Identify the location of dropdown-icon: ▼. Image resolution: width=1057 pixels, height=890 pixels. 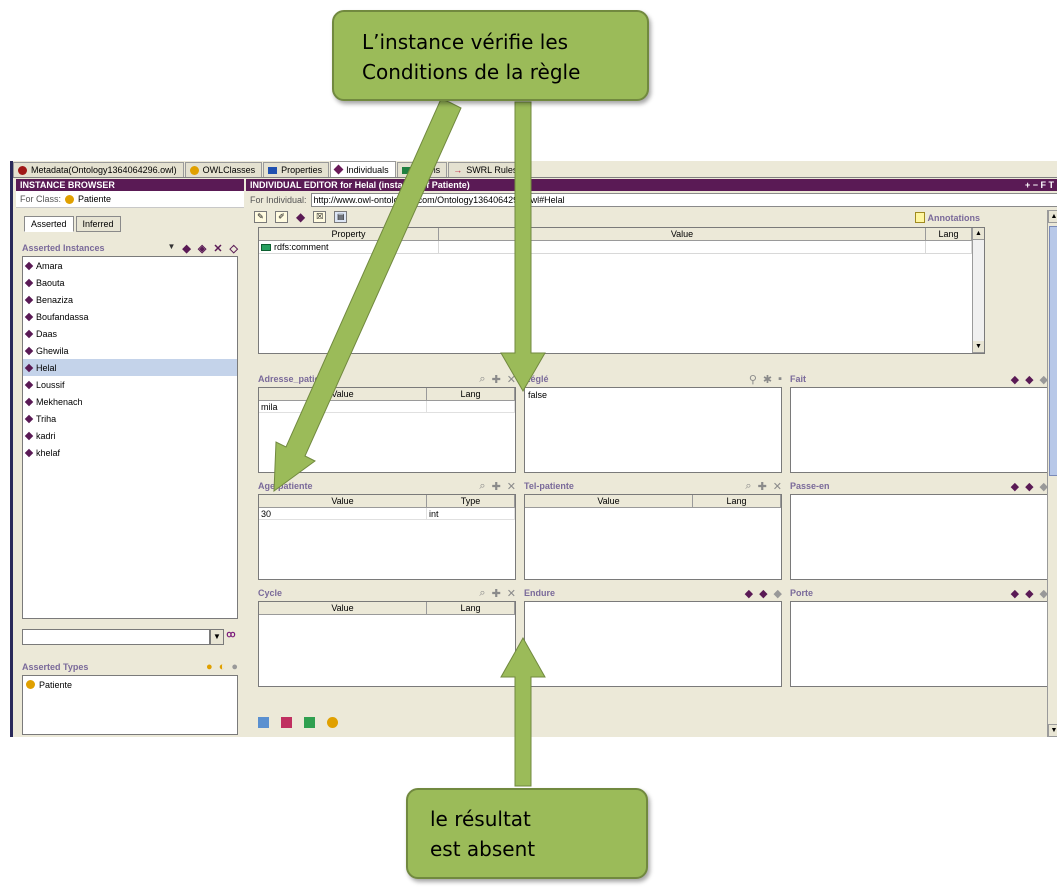
(171, 248).